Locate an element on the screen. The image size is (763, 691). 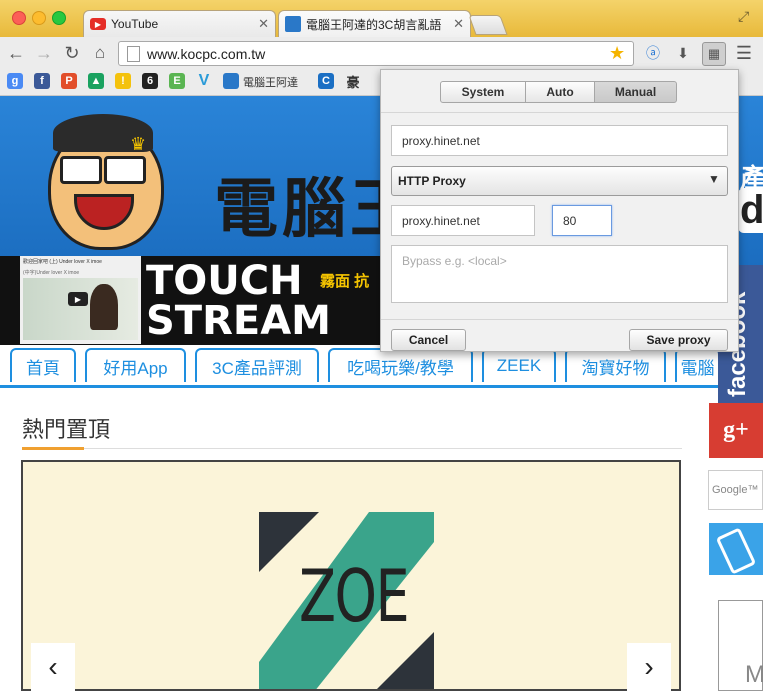
bookmark-evernote-icon: E is located at coordinates (177, 81).